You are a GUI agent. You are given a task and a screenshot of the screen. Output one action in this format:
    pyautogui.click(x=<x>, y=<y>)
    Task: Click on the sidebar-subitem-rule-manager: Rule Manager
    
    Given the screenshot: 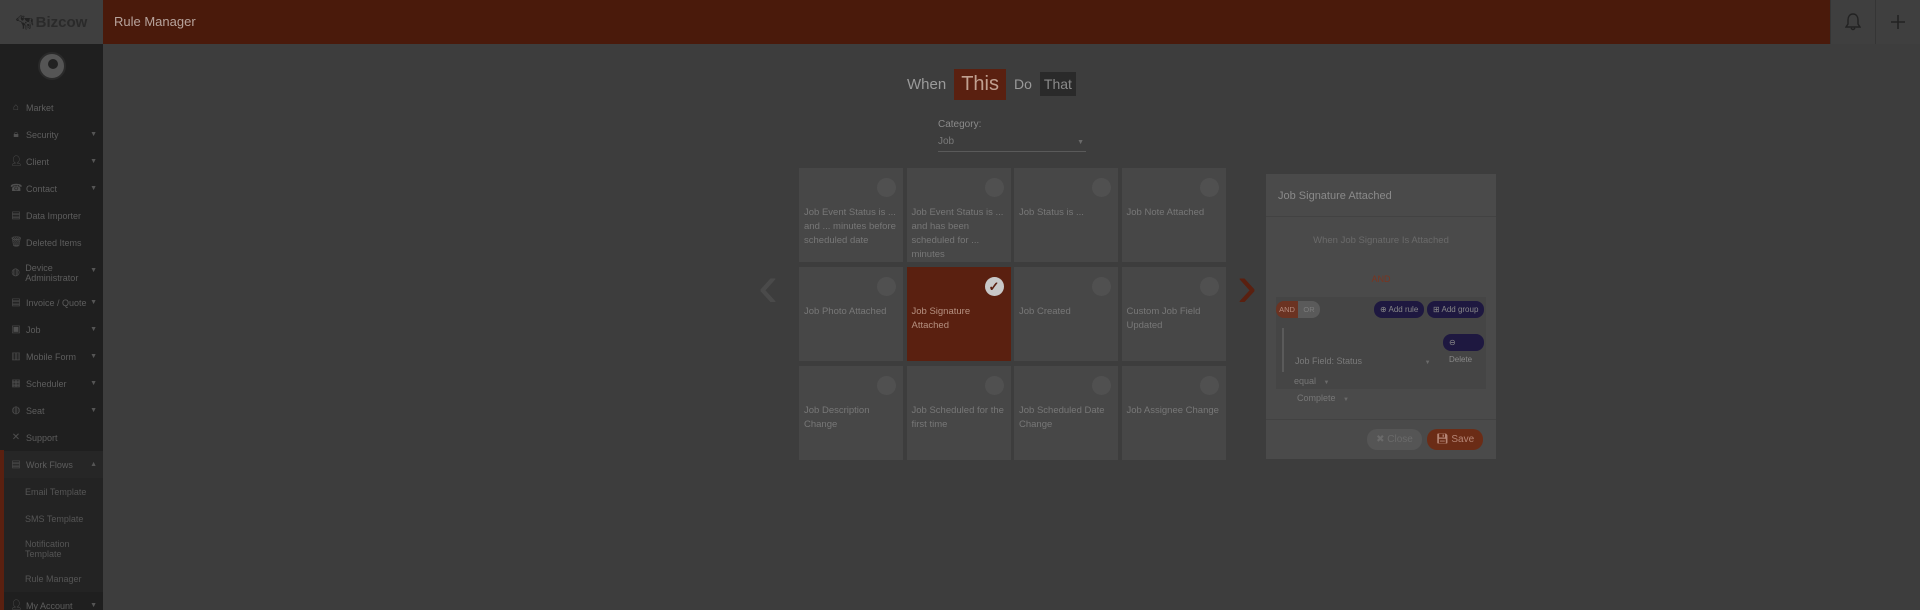 What is the action you would take?
    pyautogui.click(x=51, y=578)
    